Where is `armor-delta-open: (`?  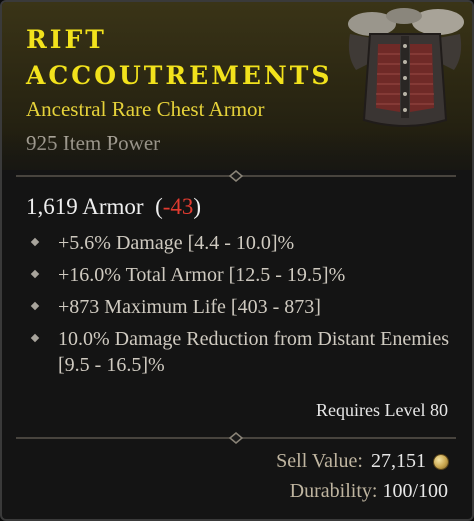 armor-delta-open: ( is located at coordinates (159, 206).